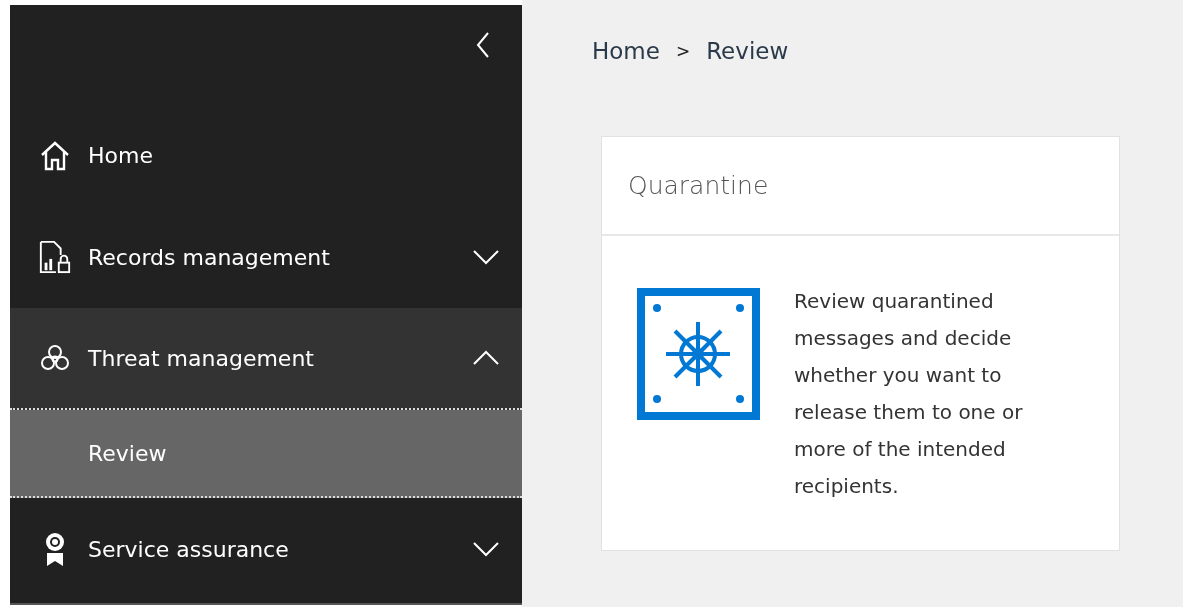  Describe the element at coordinates (266, 454) in the screenshot. I see `nav-subitem: Review` at that location.